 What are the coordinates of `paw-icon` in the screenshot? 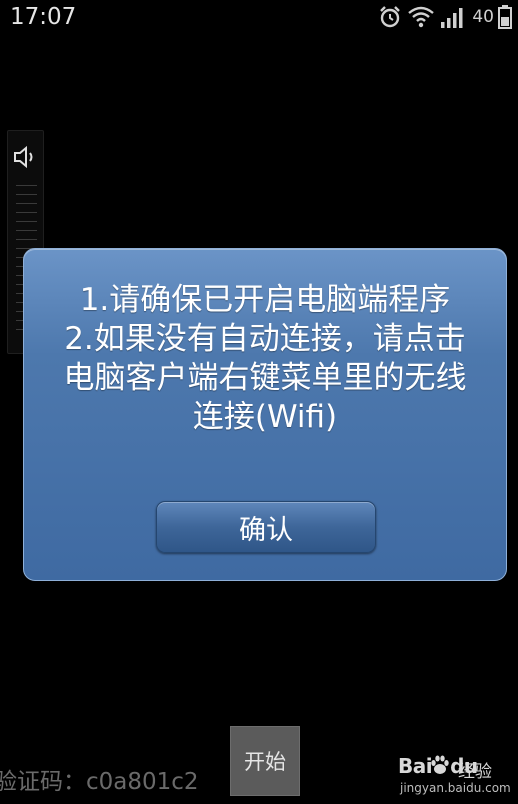 It's located at (440, 767).